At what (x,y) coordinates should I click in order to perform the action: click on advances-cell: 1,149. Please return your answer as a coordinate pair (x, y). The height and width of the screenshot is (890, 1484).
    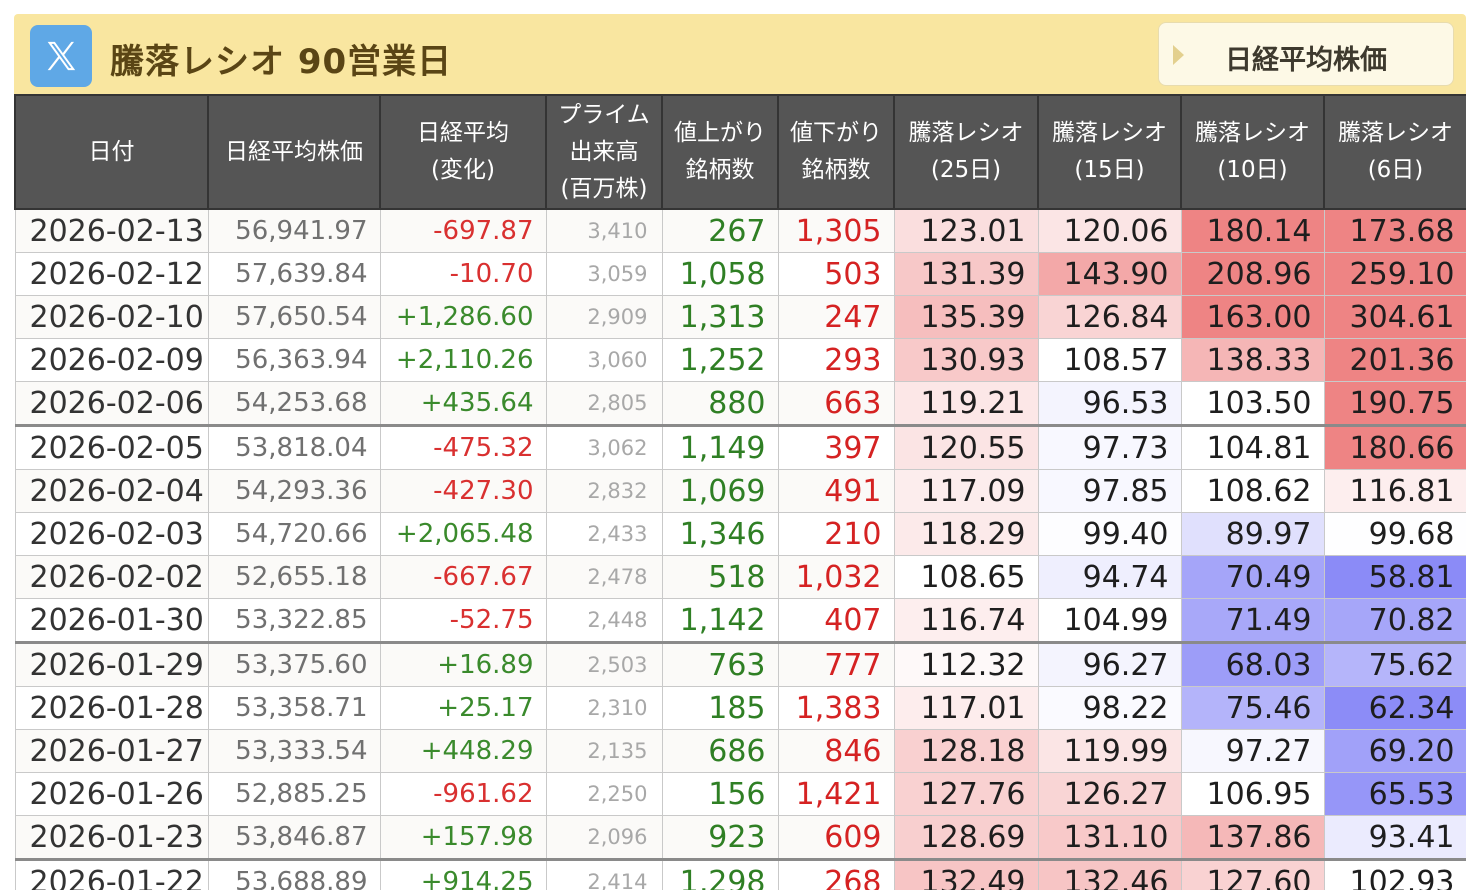
    Looking at the image, I should click on (720, 447).